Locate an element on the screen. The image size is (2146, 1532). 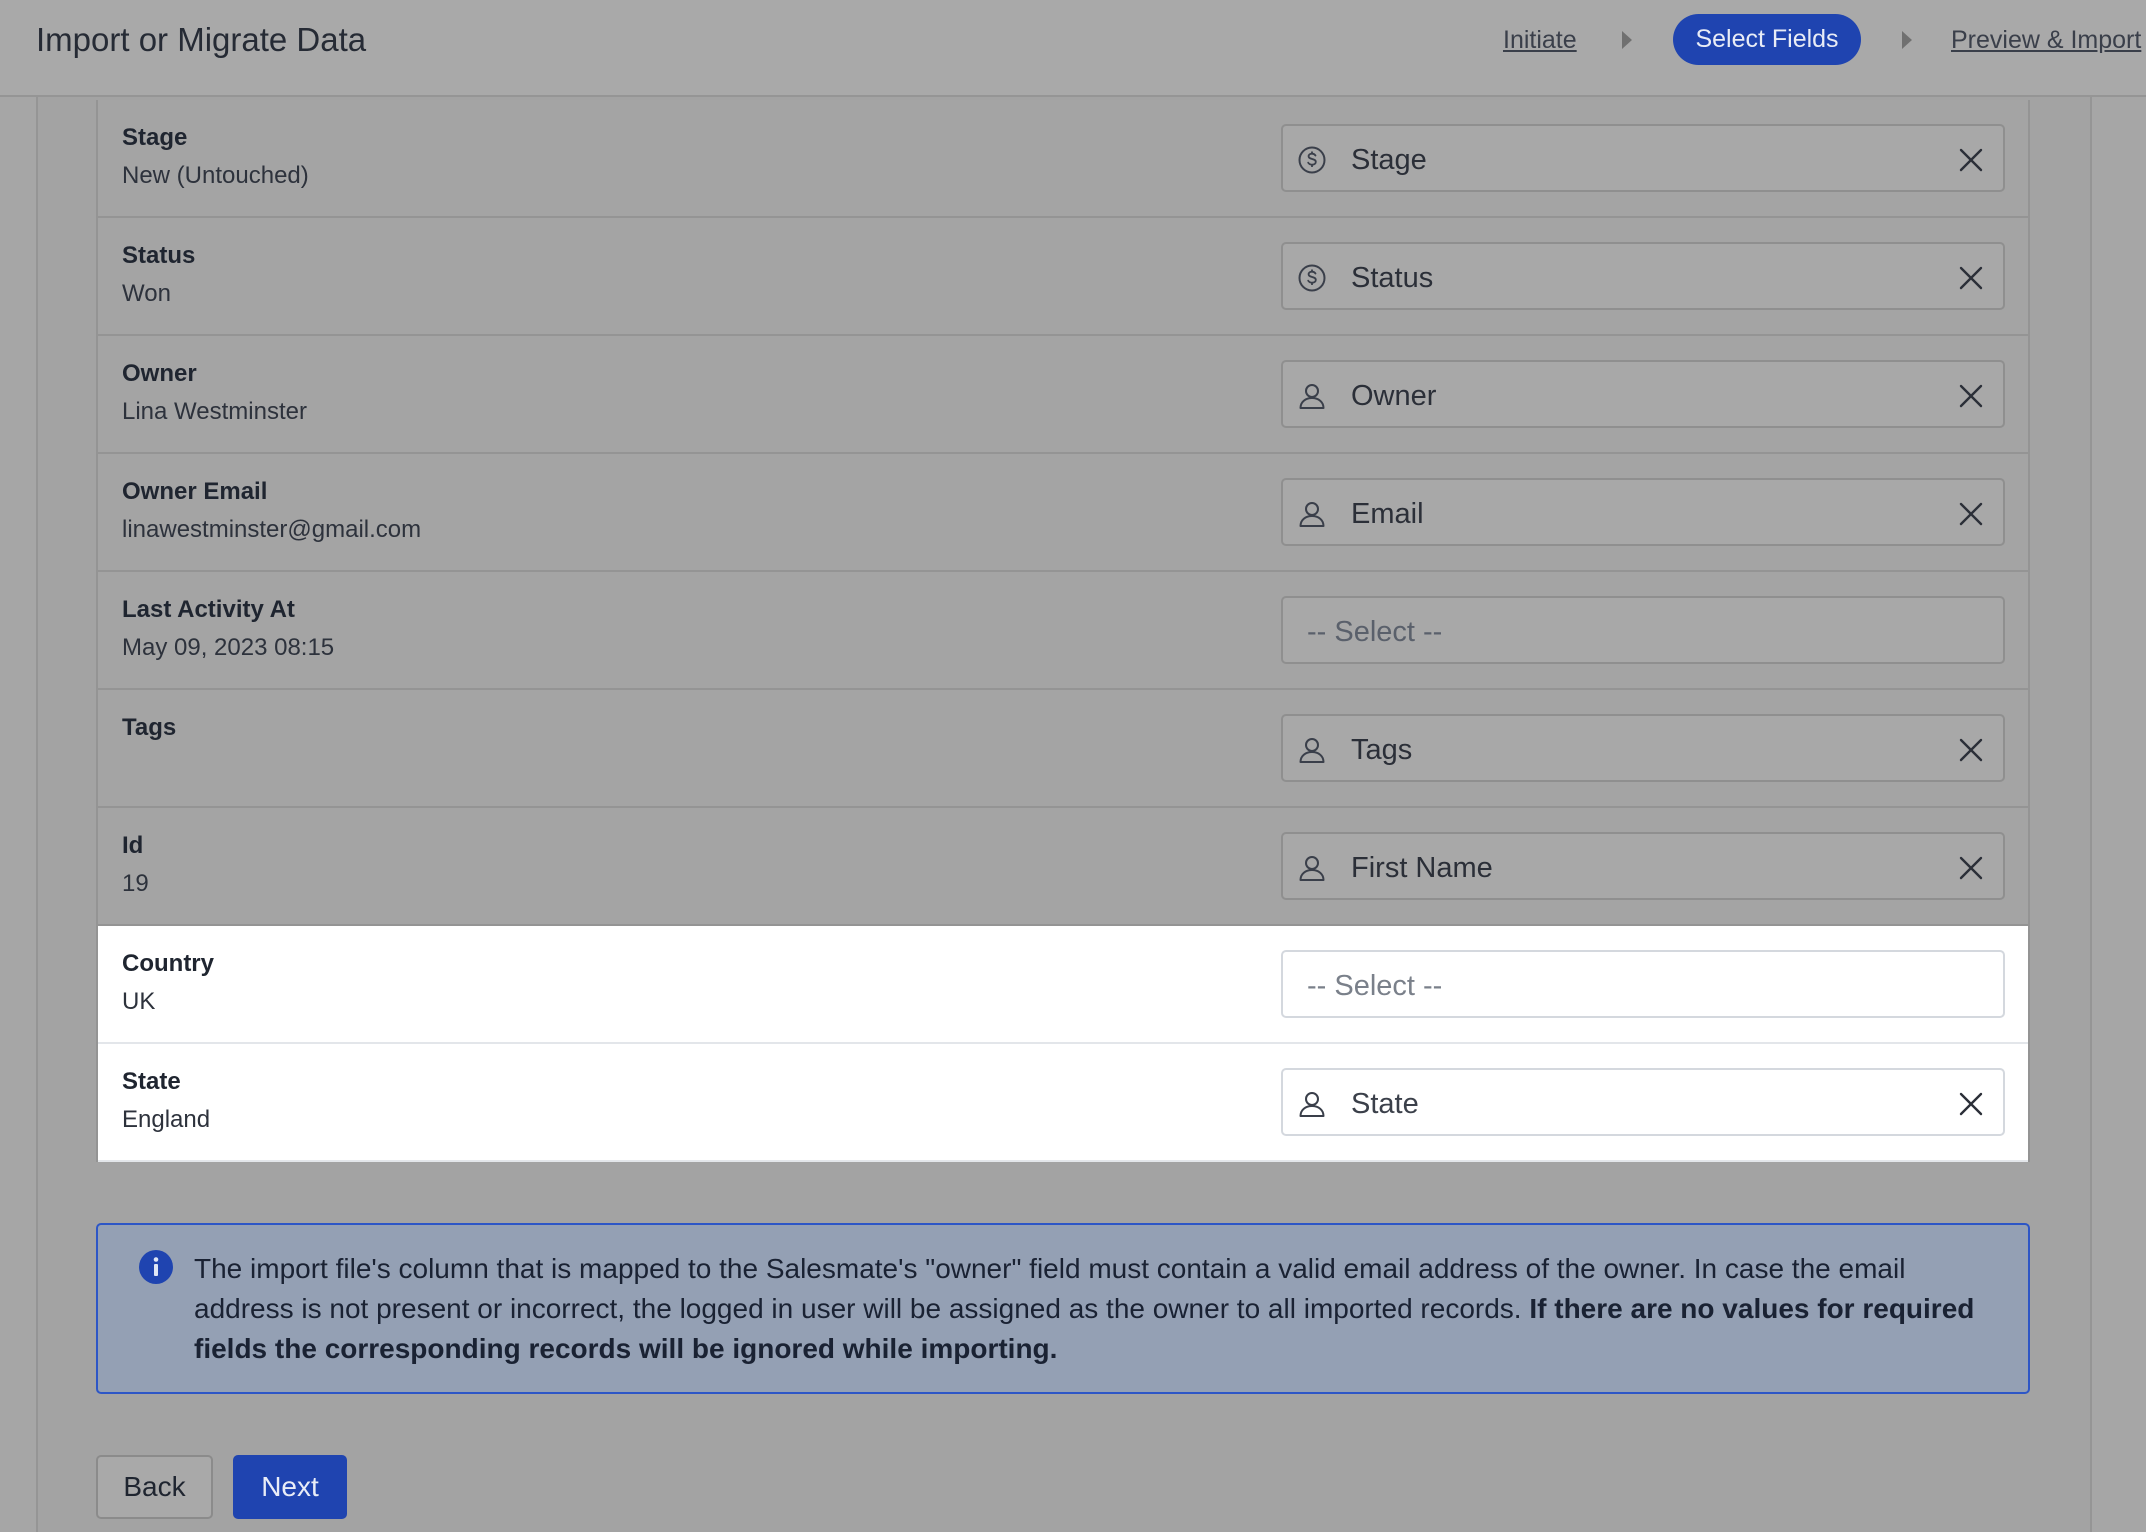
mapping-row: Stage New (Untouched) Stage is located at coordinates (1063, 159).